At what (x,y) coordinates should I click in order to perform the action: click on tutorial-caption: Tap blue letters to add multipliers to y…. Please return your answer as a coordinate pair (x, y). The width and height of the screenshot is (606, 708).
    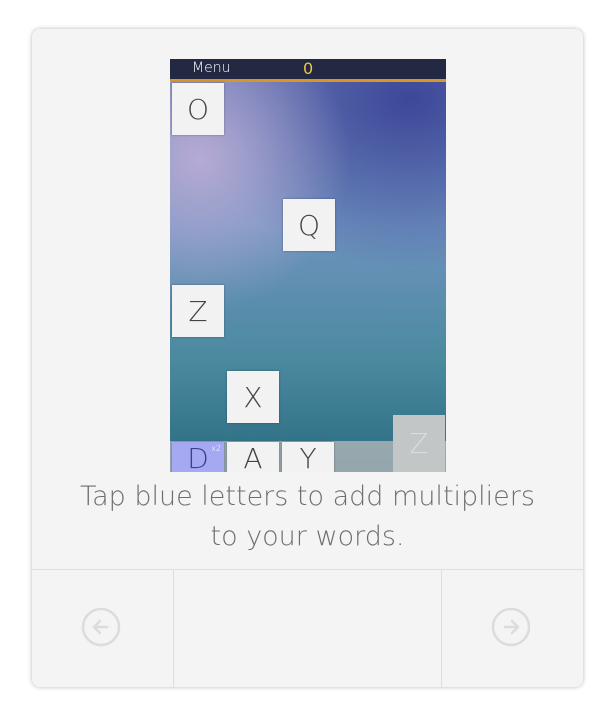
    Looking at the image, I should click on (307, 517).